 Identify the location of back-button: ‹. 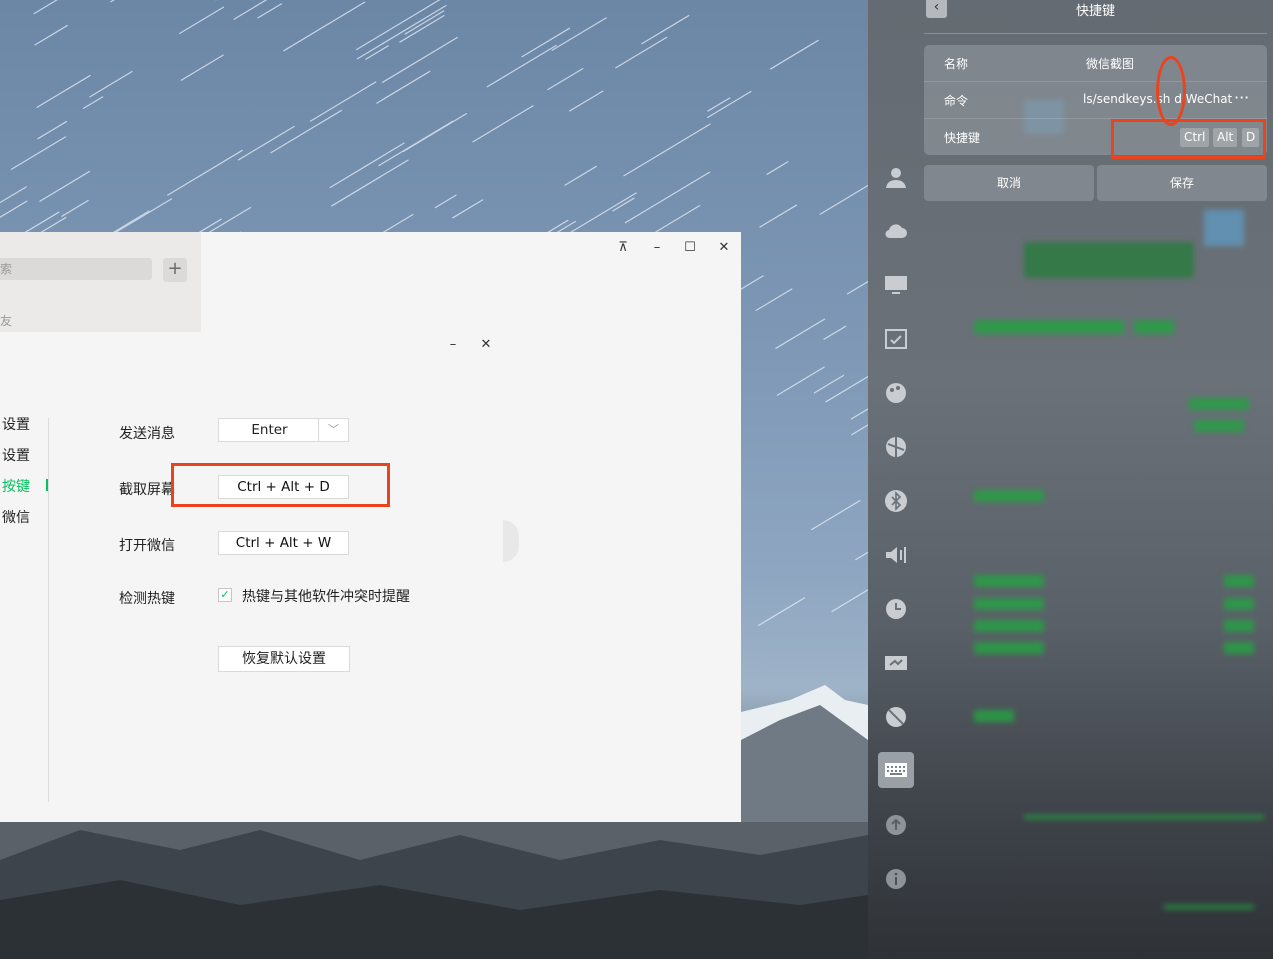
(936, 9).